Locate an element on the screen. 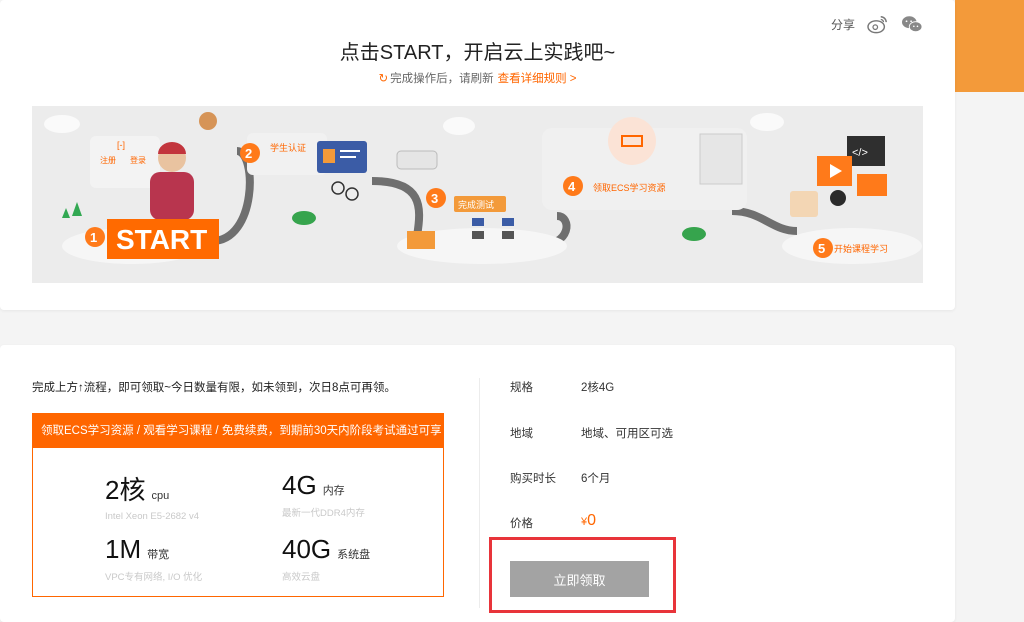  code-icon: </> is located at coordinates (860, 153).